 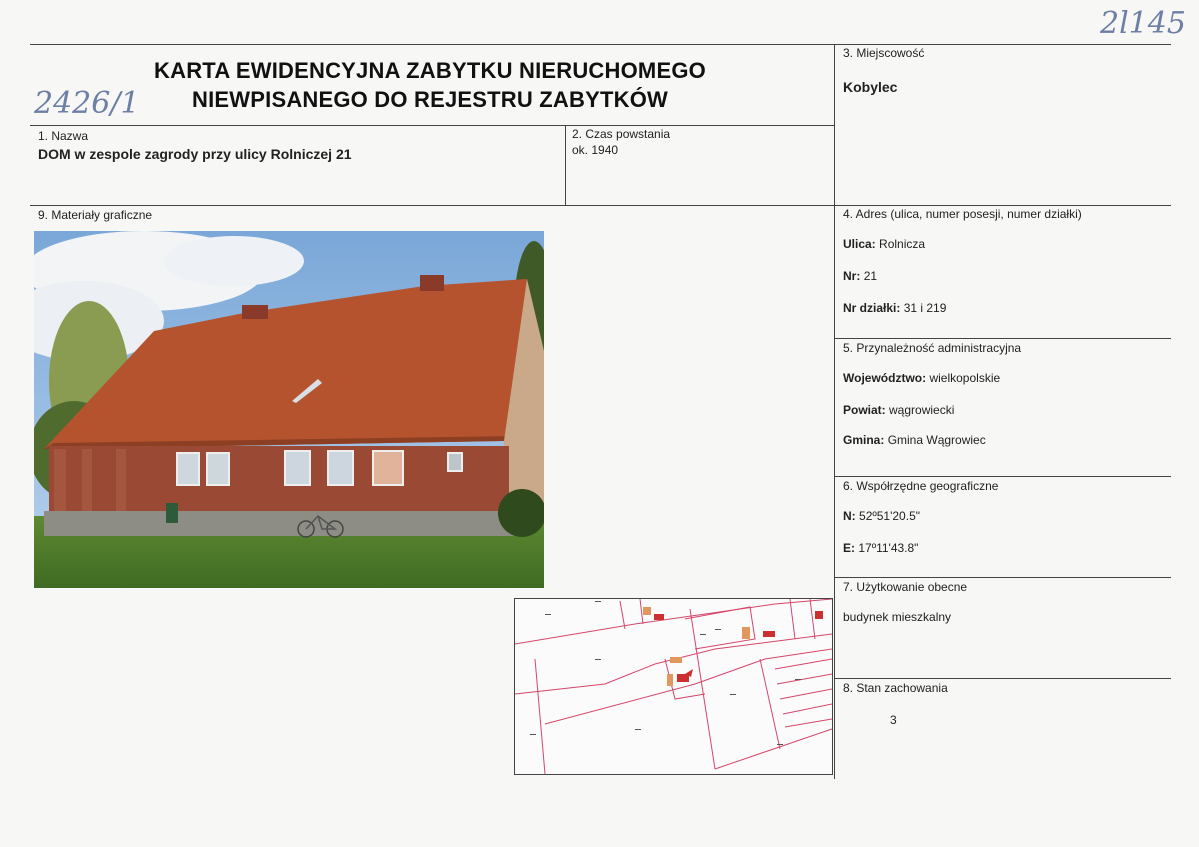 I want to click on powiat-key: Powiat:, so click(x=864, y=410).